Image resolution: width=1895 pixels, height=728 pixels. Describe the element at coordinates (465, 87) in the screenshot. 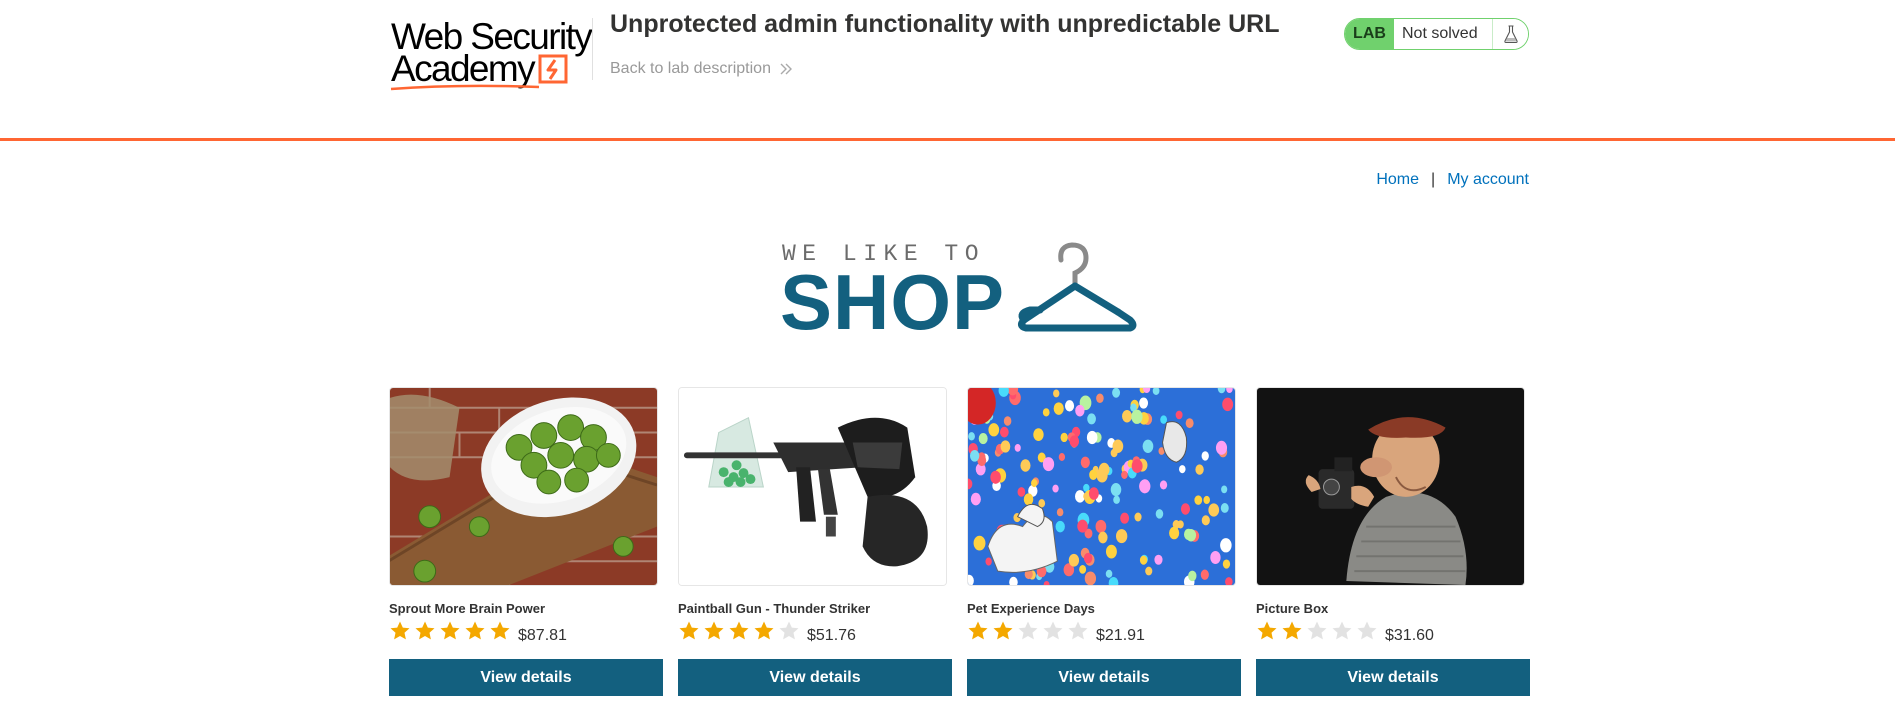

I see `logo-underline-swoosh` at that location.